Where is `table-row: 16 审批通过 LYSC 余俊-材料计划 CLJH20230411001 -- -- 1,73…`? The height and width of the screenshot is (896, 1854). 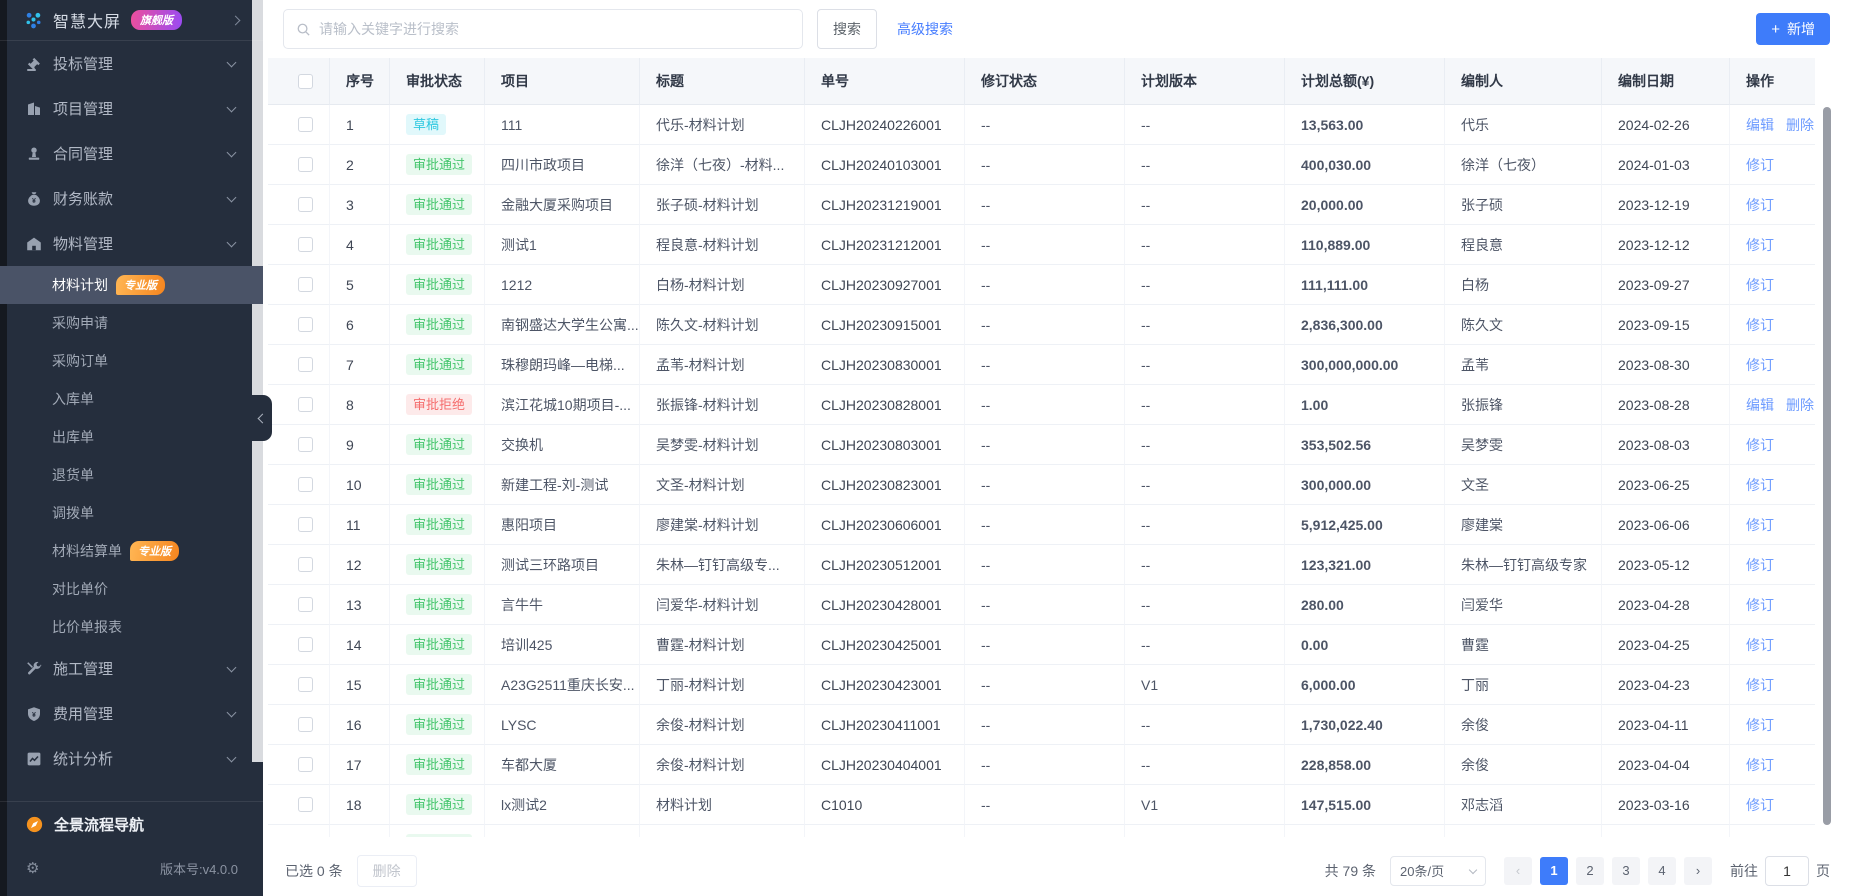 table-row: 16 审批通过 LYSC 余俊-材料计划 CLJH20230411001 -- -- 1,73… is located at coordinates (1041, 725).